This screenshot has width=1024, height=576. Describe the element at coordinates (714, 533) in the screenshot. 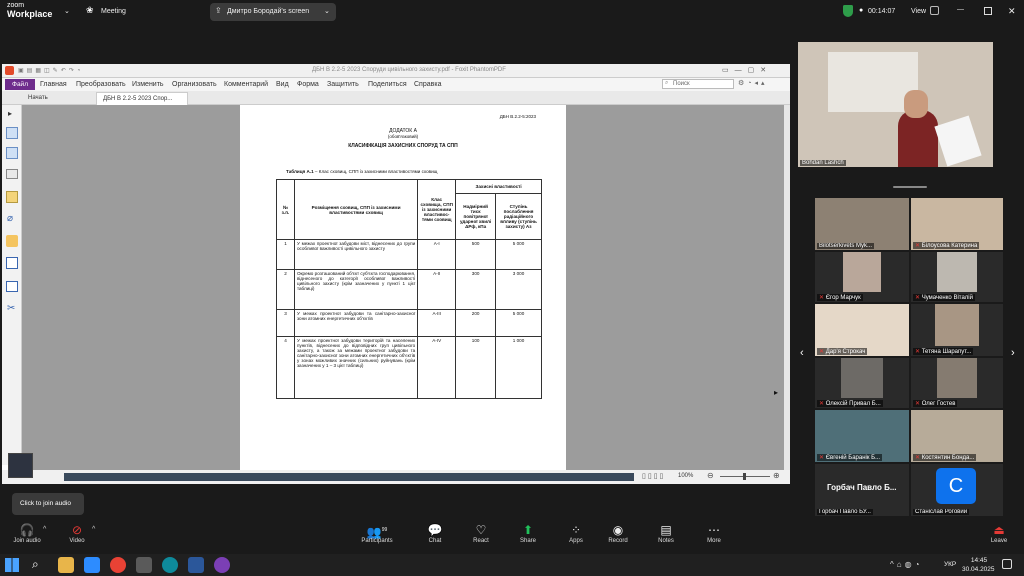

I see `more-button: ⋯ More` at that location.